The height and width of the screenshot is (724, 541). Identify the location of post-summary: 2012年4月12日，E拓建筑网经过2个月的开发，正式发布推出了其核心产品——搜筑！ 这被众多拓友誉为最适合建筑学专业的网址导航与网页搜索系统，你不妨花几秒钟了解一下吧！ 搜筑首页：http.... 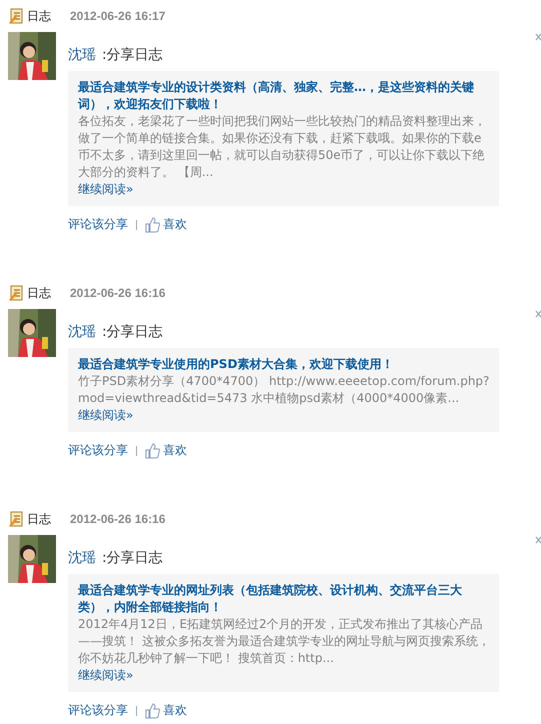
(284, 641).